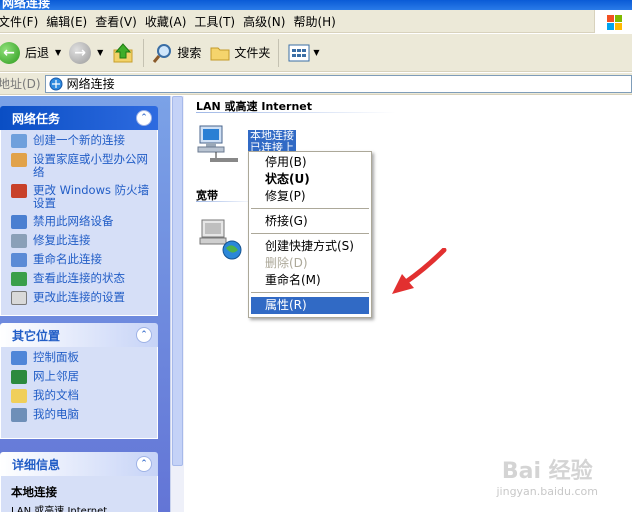  Describe the element at coordinates (547, 491) in the screenshot. I see `watermark-url: jingyan.baidu.com` at that location.